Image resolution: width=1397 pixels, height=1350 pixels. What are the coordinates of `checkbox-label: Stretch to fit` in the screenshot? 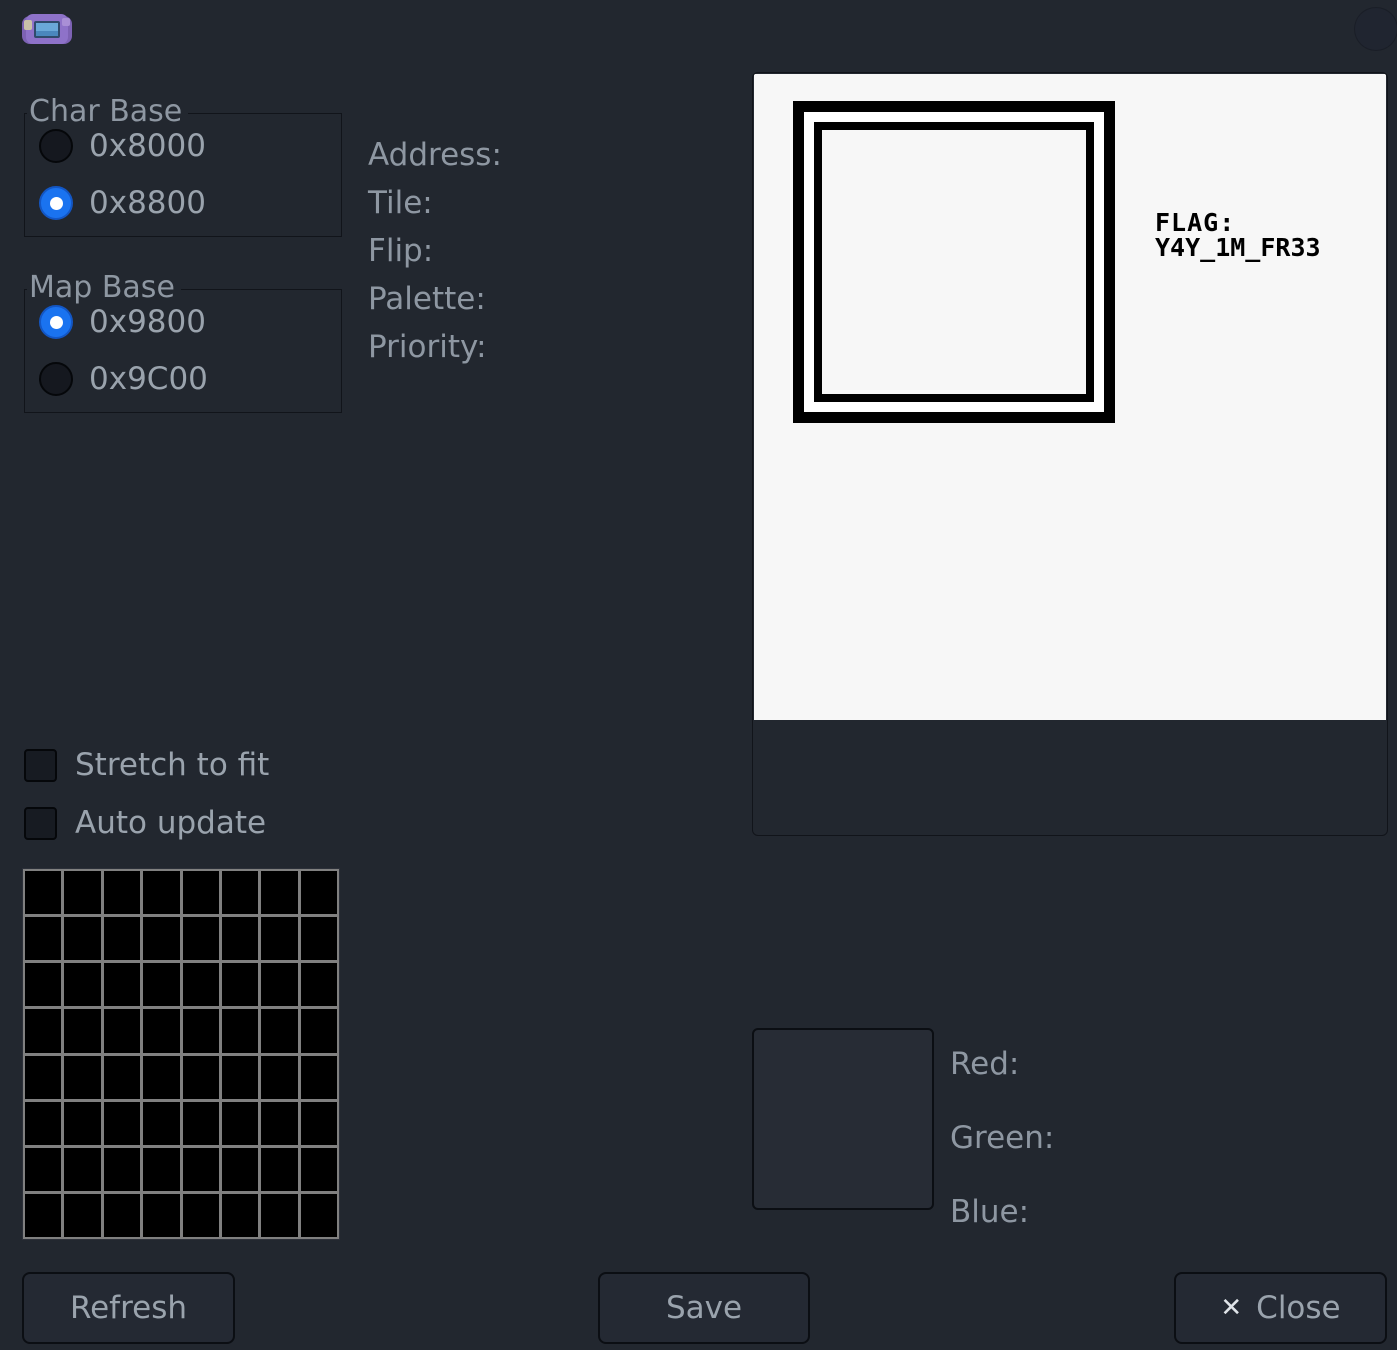 It's located at (172, 765).